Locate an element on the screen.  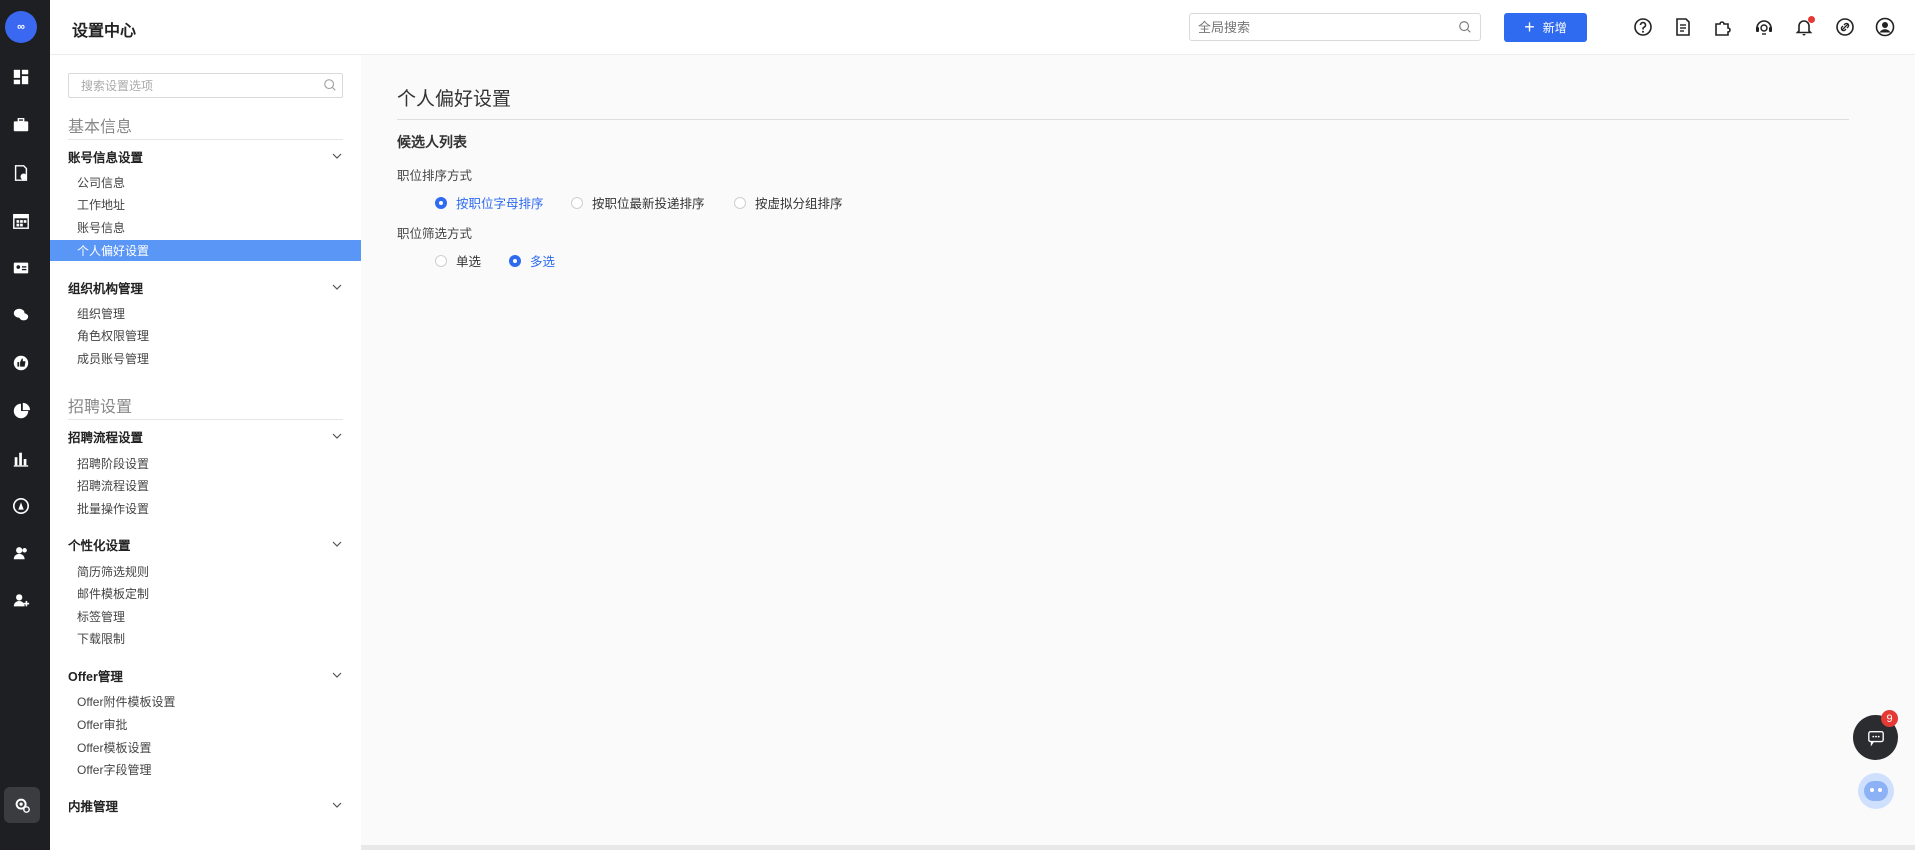
radio-filter-multiple: 多选 is located at coordinates (532, 260).